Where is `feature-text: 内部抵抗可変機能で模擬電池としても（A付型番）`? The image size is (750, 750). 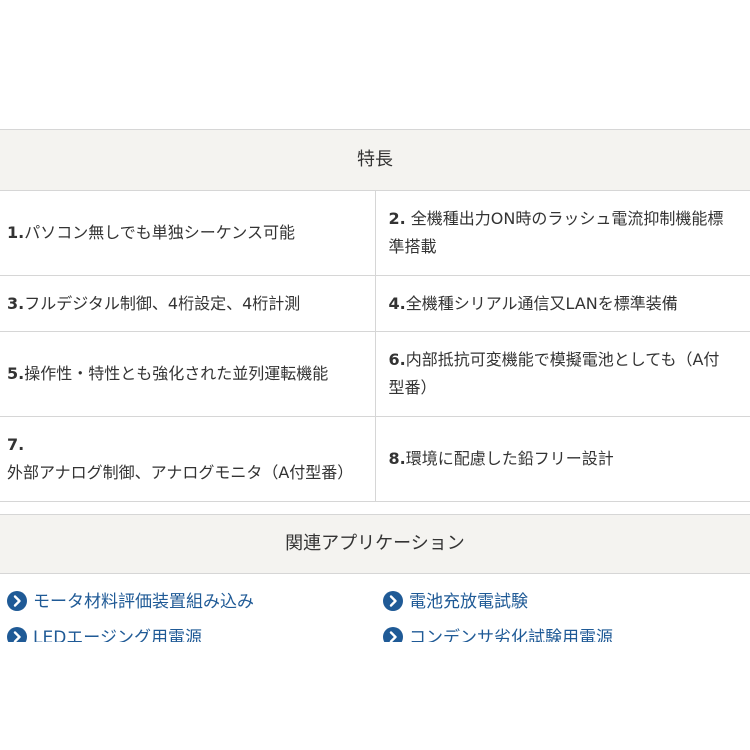
feature-text: 内部抵抗可変機能で模擬電池としても（A付型番） is located at coordinates (554, 373).